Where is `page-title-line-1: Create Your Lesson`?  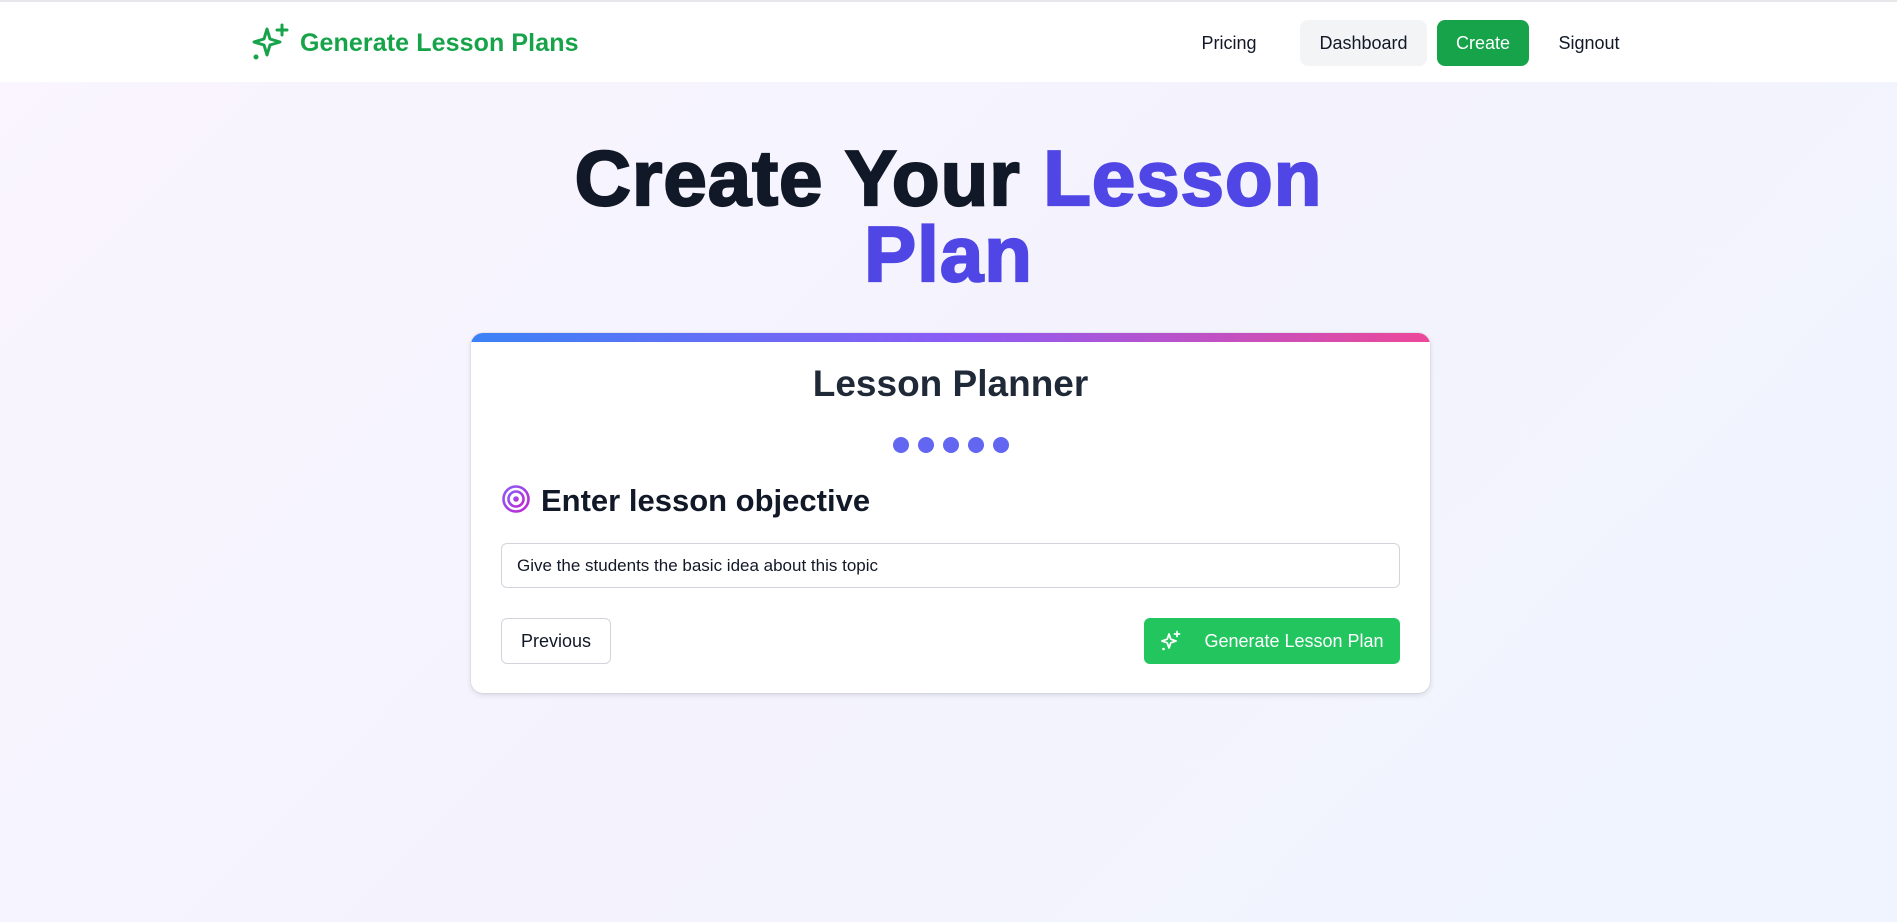
page-title-line-1: Create Your Lesson is located at coordinates (948, 178).